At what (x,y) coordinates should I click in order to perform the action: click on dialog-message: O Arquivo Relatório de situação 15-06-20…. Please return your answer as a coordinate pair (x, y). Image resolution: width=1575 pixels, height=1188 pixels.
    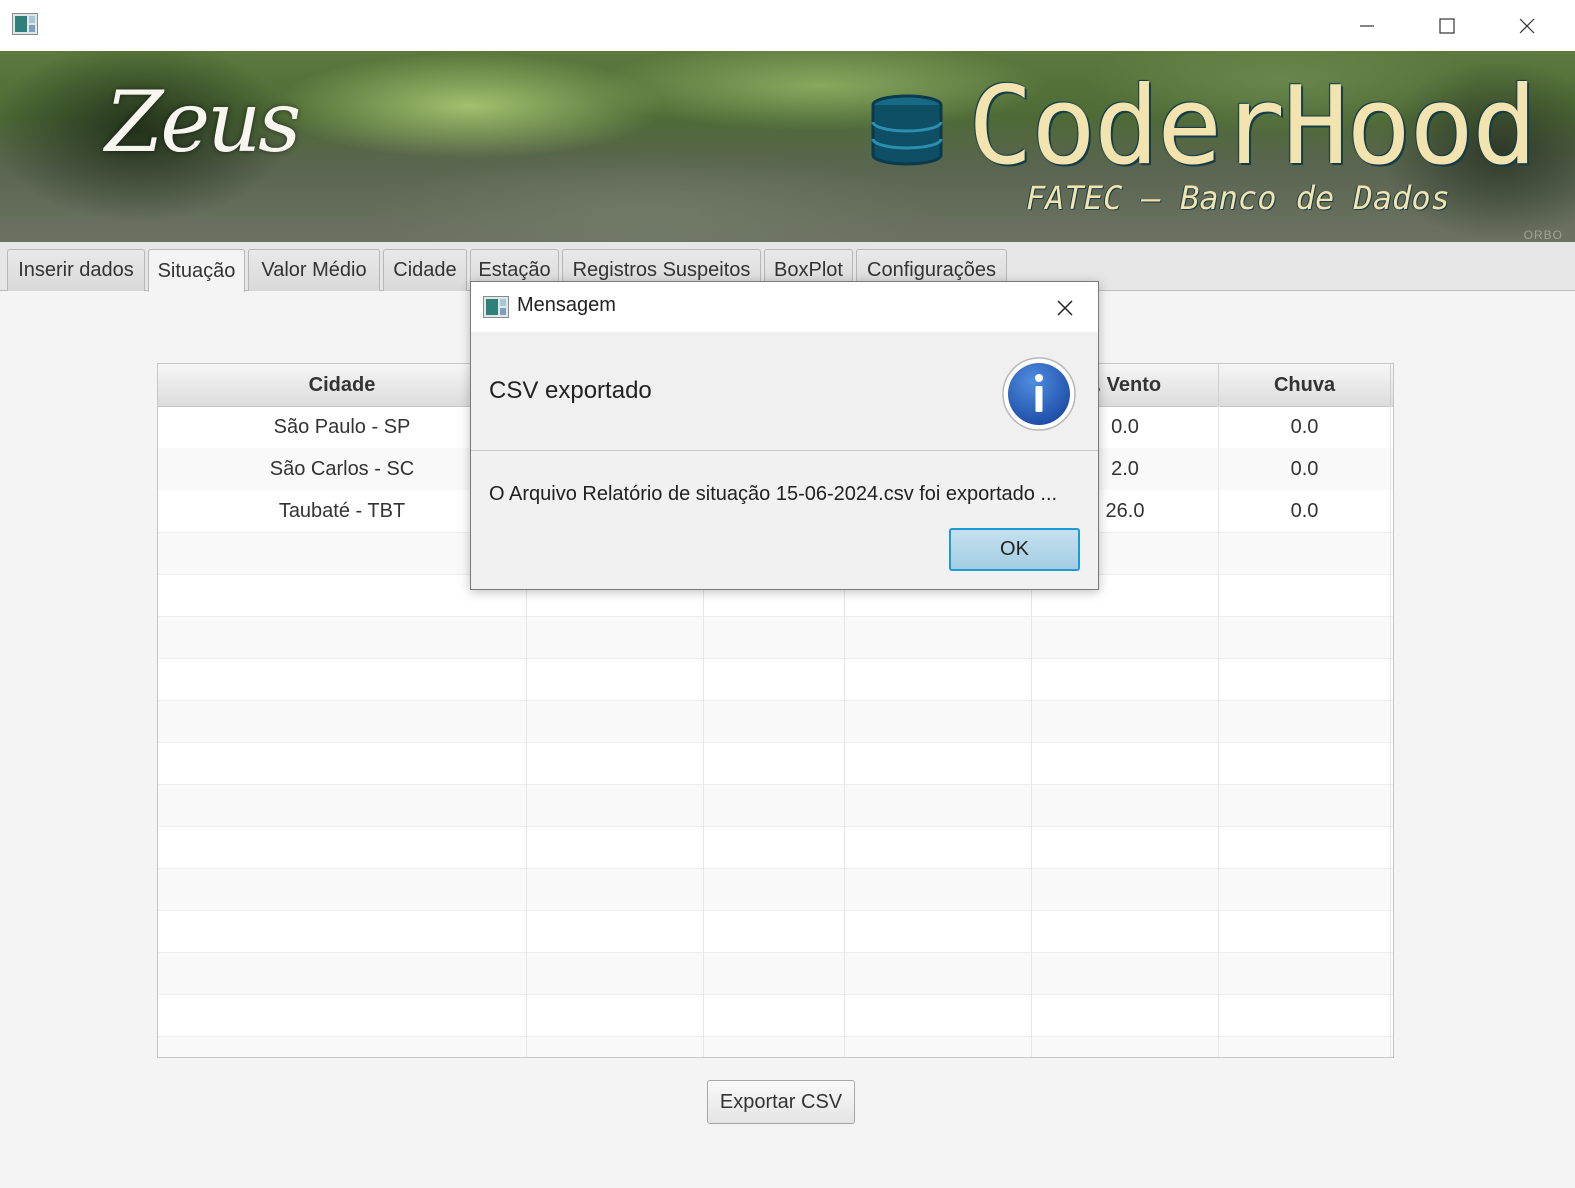
    Looking at the image, I should click on (773, 494).